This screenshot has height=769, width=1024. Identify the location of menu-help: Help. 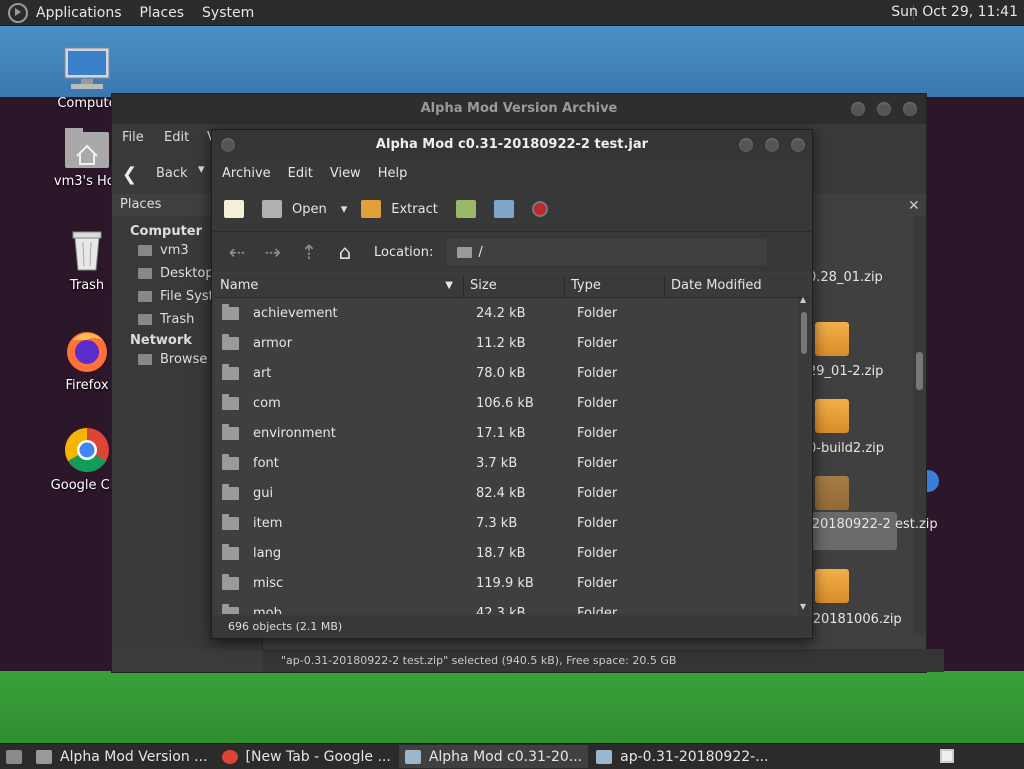
(393, 173).